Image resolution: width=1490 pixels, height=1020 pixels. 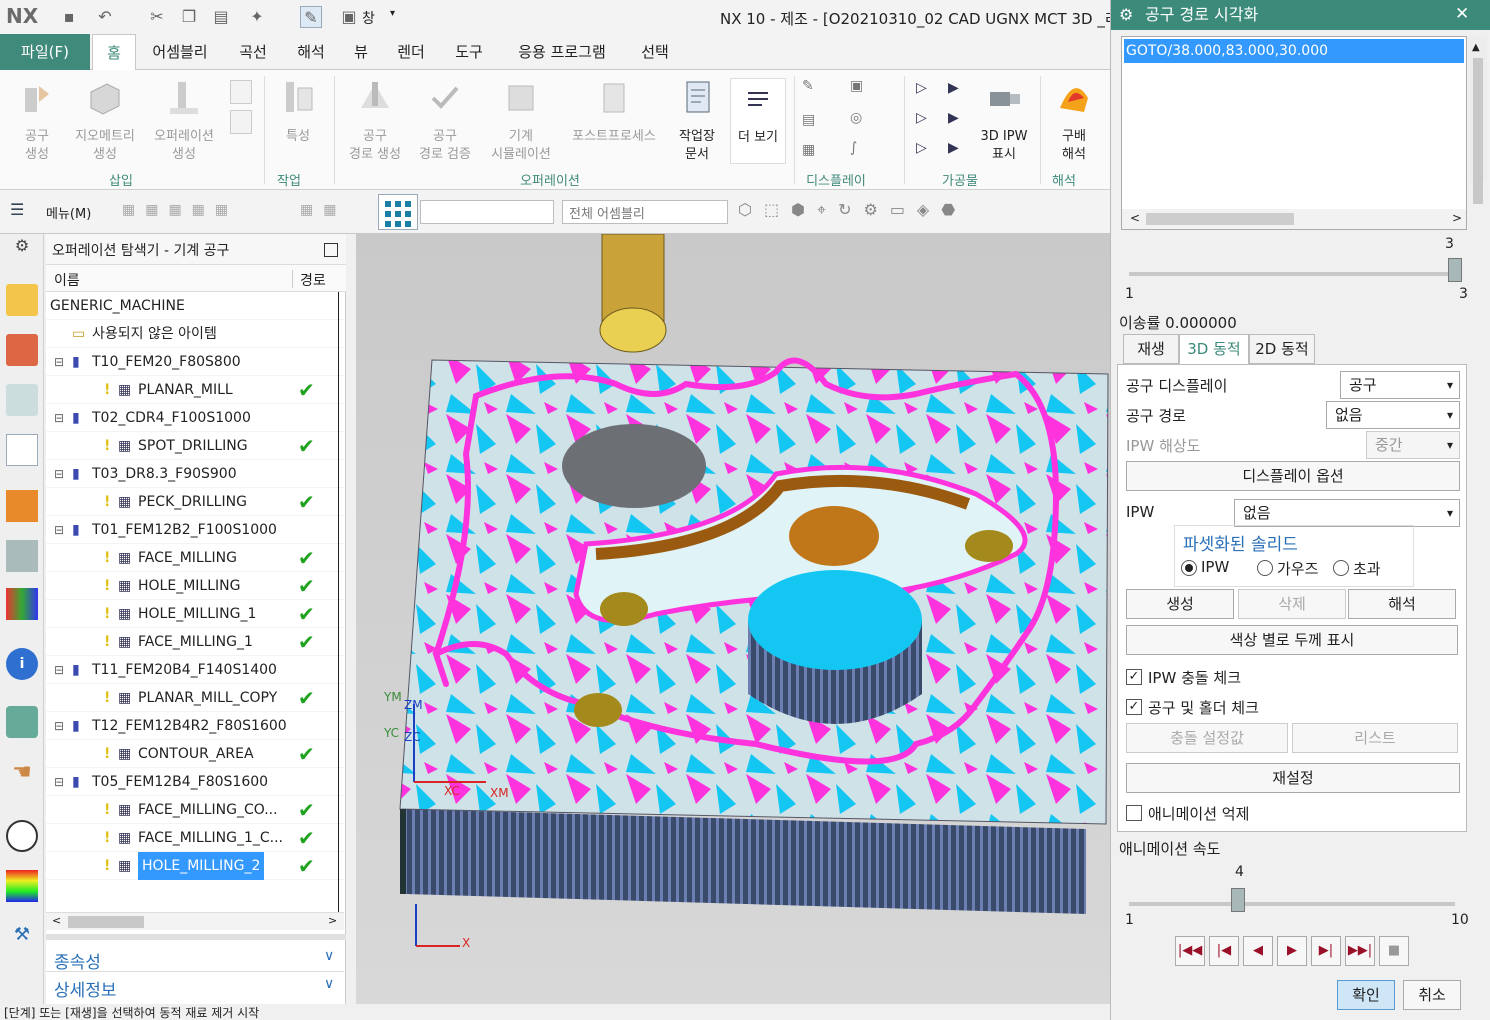 What do you see at coordinates (487, 212) in the screenshot?
I see `type-filter-combo` at bounding box center [487, 212].